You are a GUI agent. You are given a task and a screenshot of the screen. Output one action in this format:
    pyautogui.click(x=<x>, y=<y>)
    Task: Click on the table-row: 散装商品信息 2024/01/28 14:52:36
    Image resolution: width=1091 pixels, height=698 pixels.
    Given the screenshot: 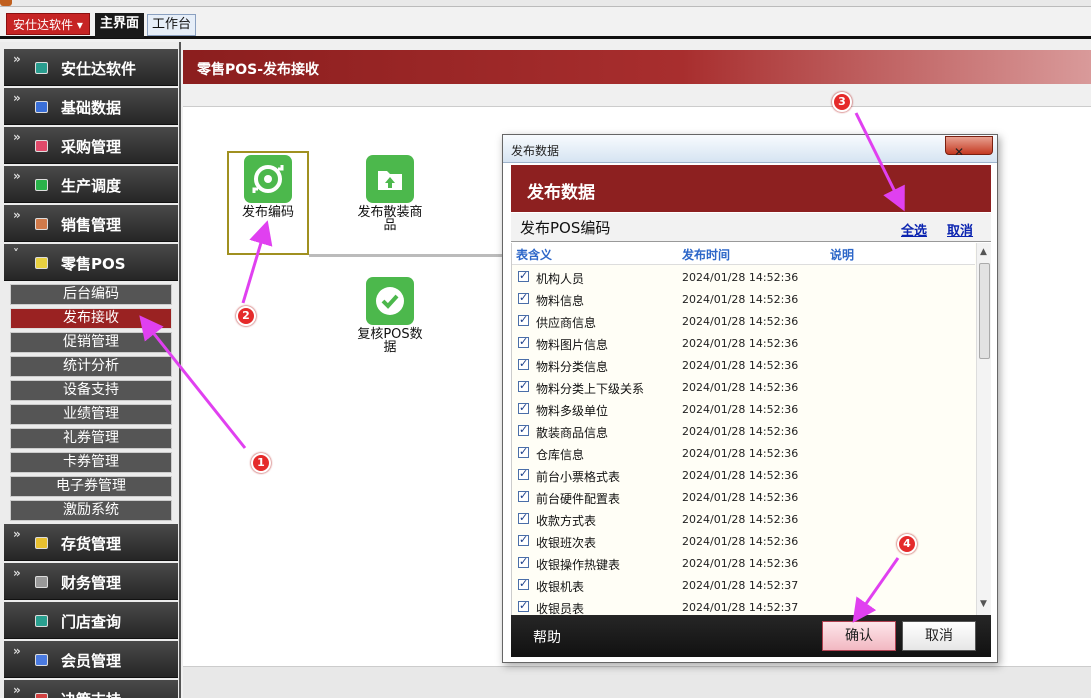 What is the action you would take?
    pyautogui.click(x=743, y=431)
    